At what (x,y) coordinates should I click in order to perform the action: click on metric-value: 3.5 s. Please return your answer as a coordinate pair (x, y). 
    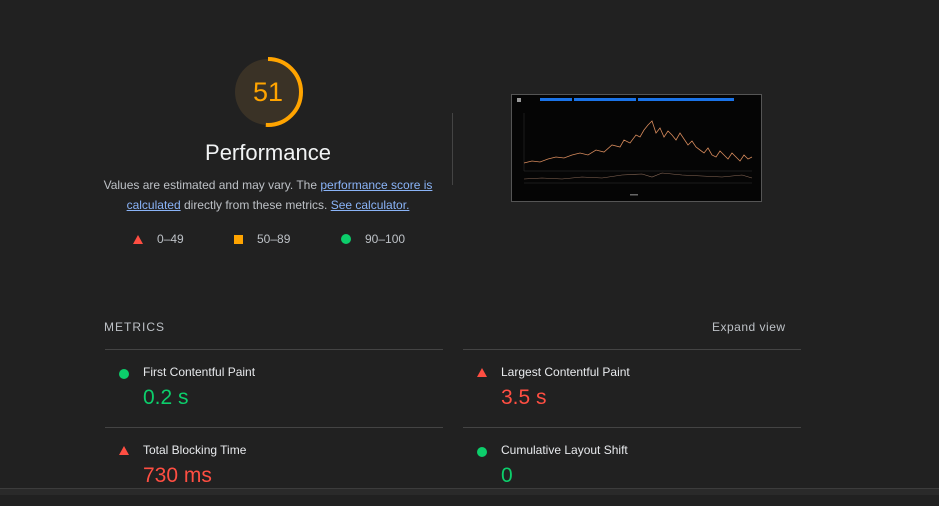
    Looking at the image, I should click on (524, 397).